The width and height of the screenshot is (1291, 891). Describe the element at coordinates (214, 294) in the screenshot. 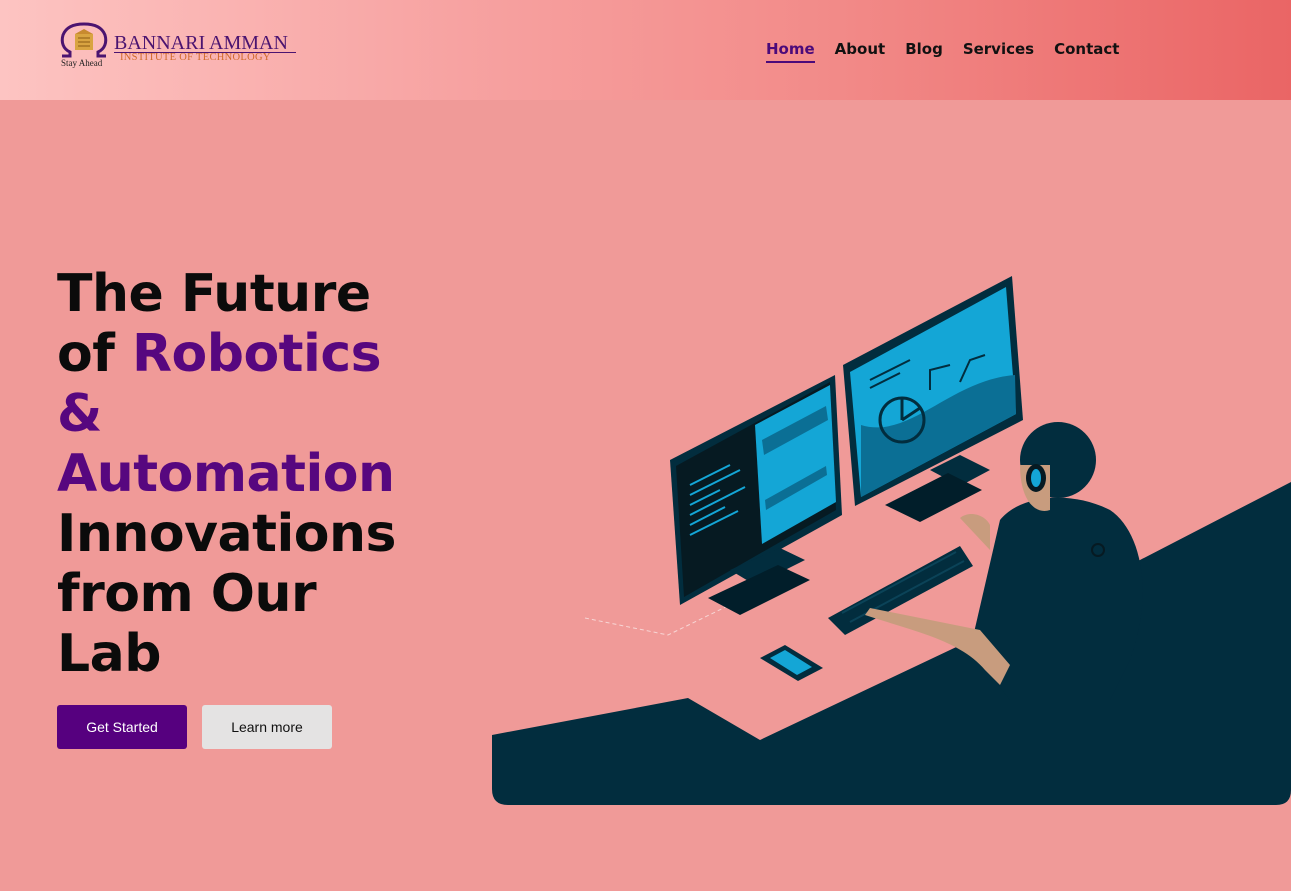

I see `hero-title-line: The Future` at that location.